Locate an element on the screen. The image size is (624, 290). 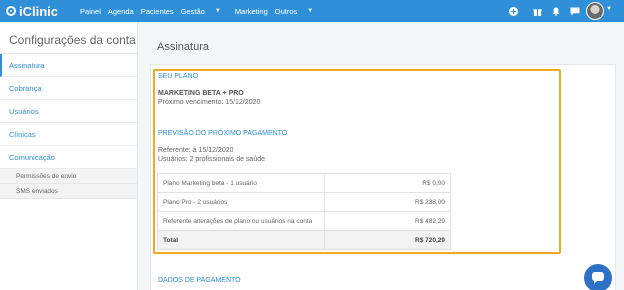
avatar is located at coordinates (595, 11).